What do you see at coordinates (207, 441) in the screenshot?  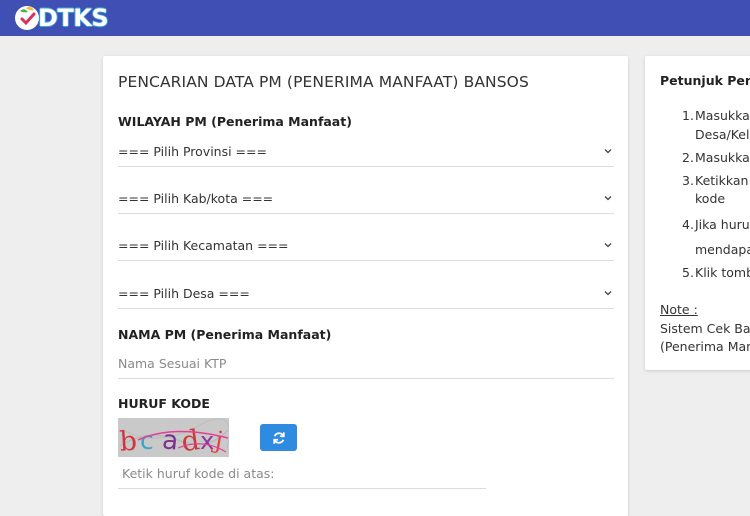 I see `captcha-char: x` at bounding box center [207, 441].